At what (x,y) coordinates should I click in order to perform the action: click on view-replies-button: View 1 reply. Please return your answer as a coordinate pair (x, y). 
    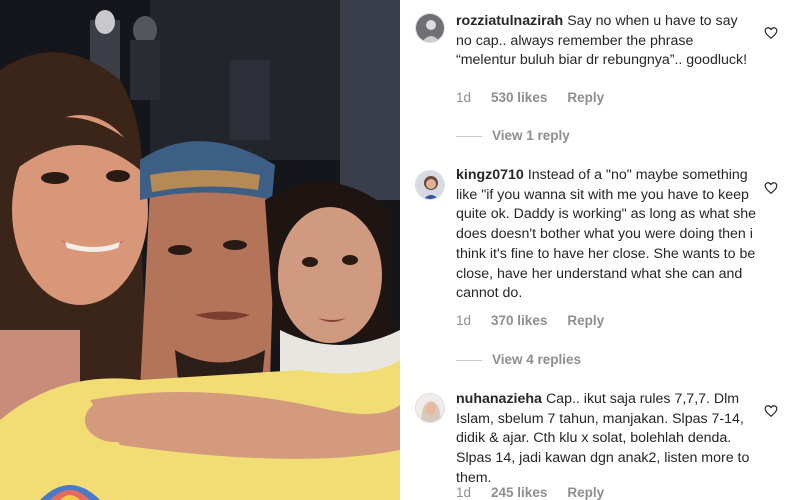
    Looking at the image, I should click on (513, 135).